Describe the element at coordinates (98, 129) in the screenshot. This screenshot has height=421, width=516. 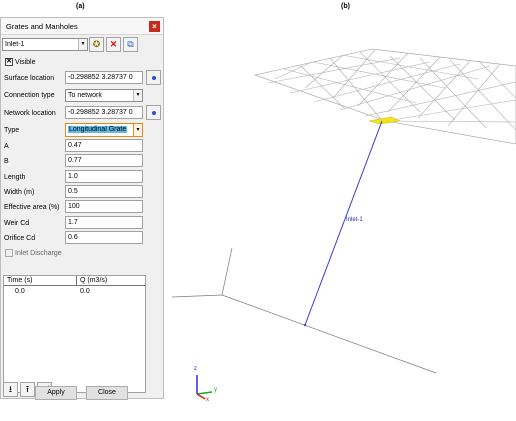
I see `type-value: Longitudinal Grate` at that location.